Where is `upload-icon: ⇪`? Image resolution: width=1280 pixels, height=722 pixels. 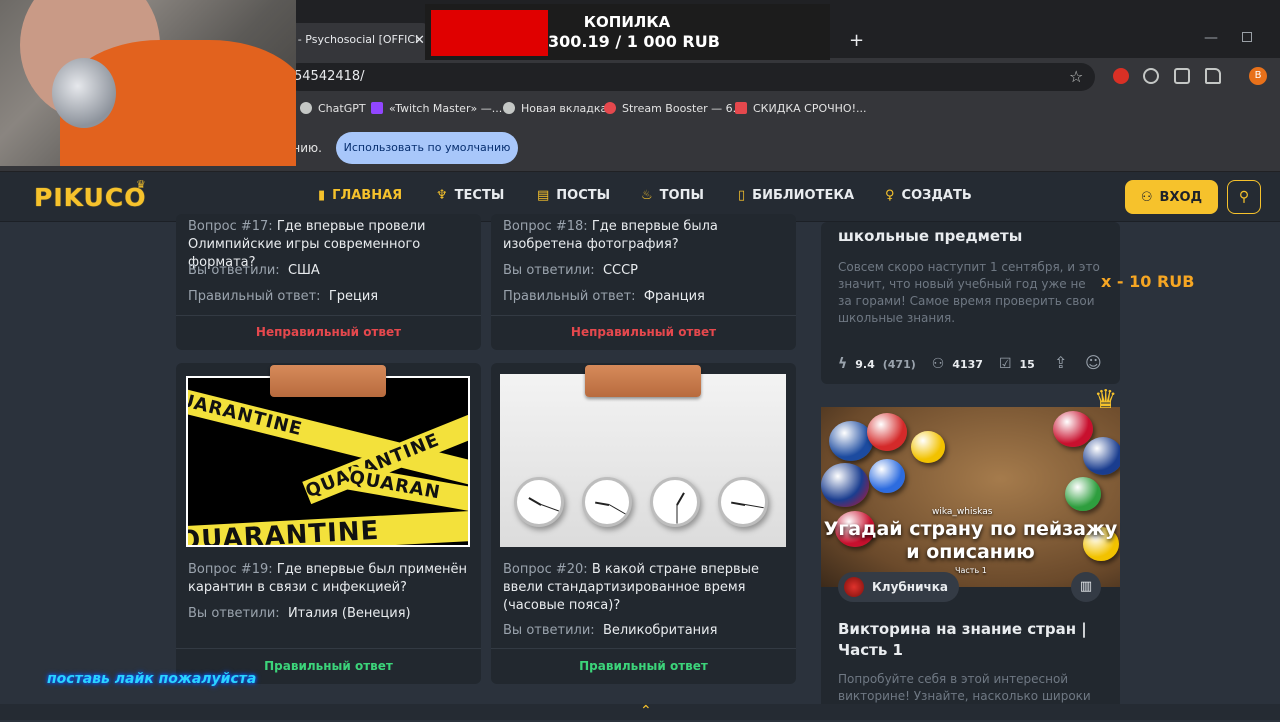
upload-icon: ⇪ is located at coordinates (1060, 362).